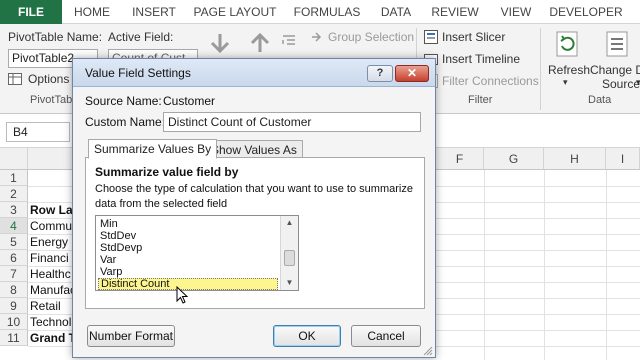 Image resolution: width=640 pixels, height=360 pixels. Describe the element at coordinates (14, 242) in the screenshot. I see `row-header: 5` at that location.